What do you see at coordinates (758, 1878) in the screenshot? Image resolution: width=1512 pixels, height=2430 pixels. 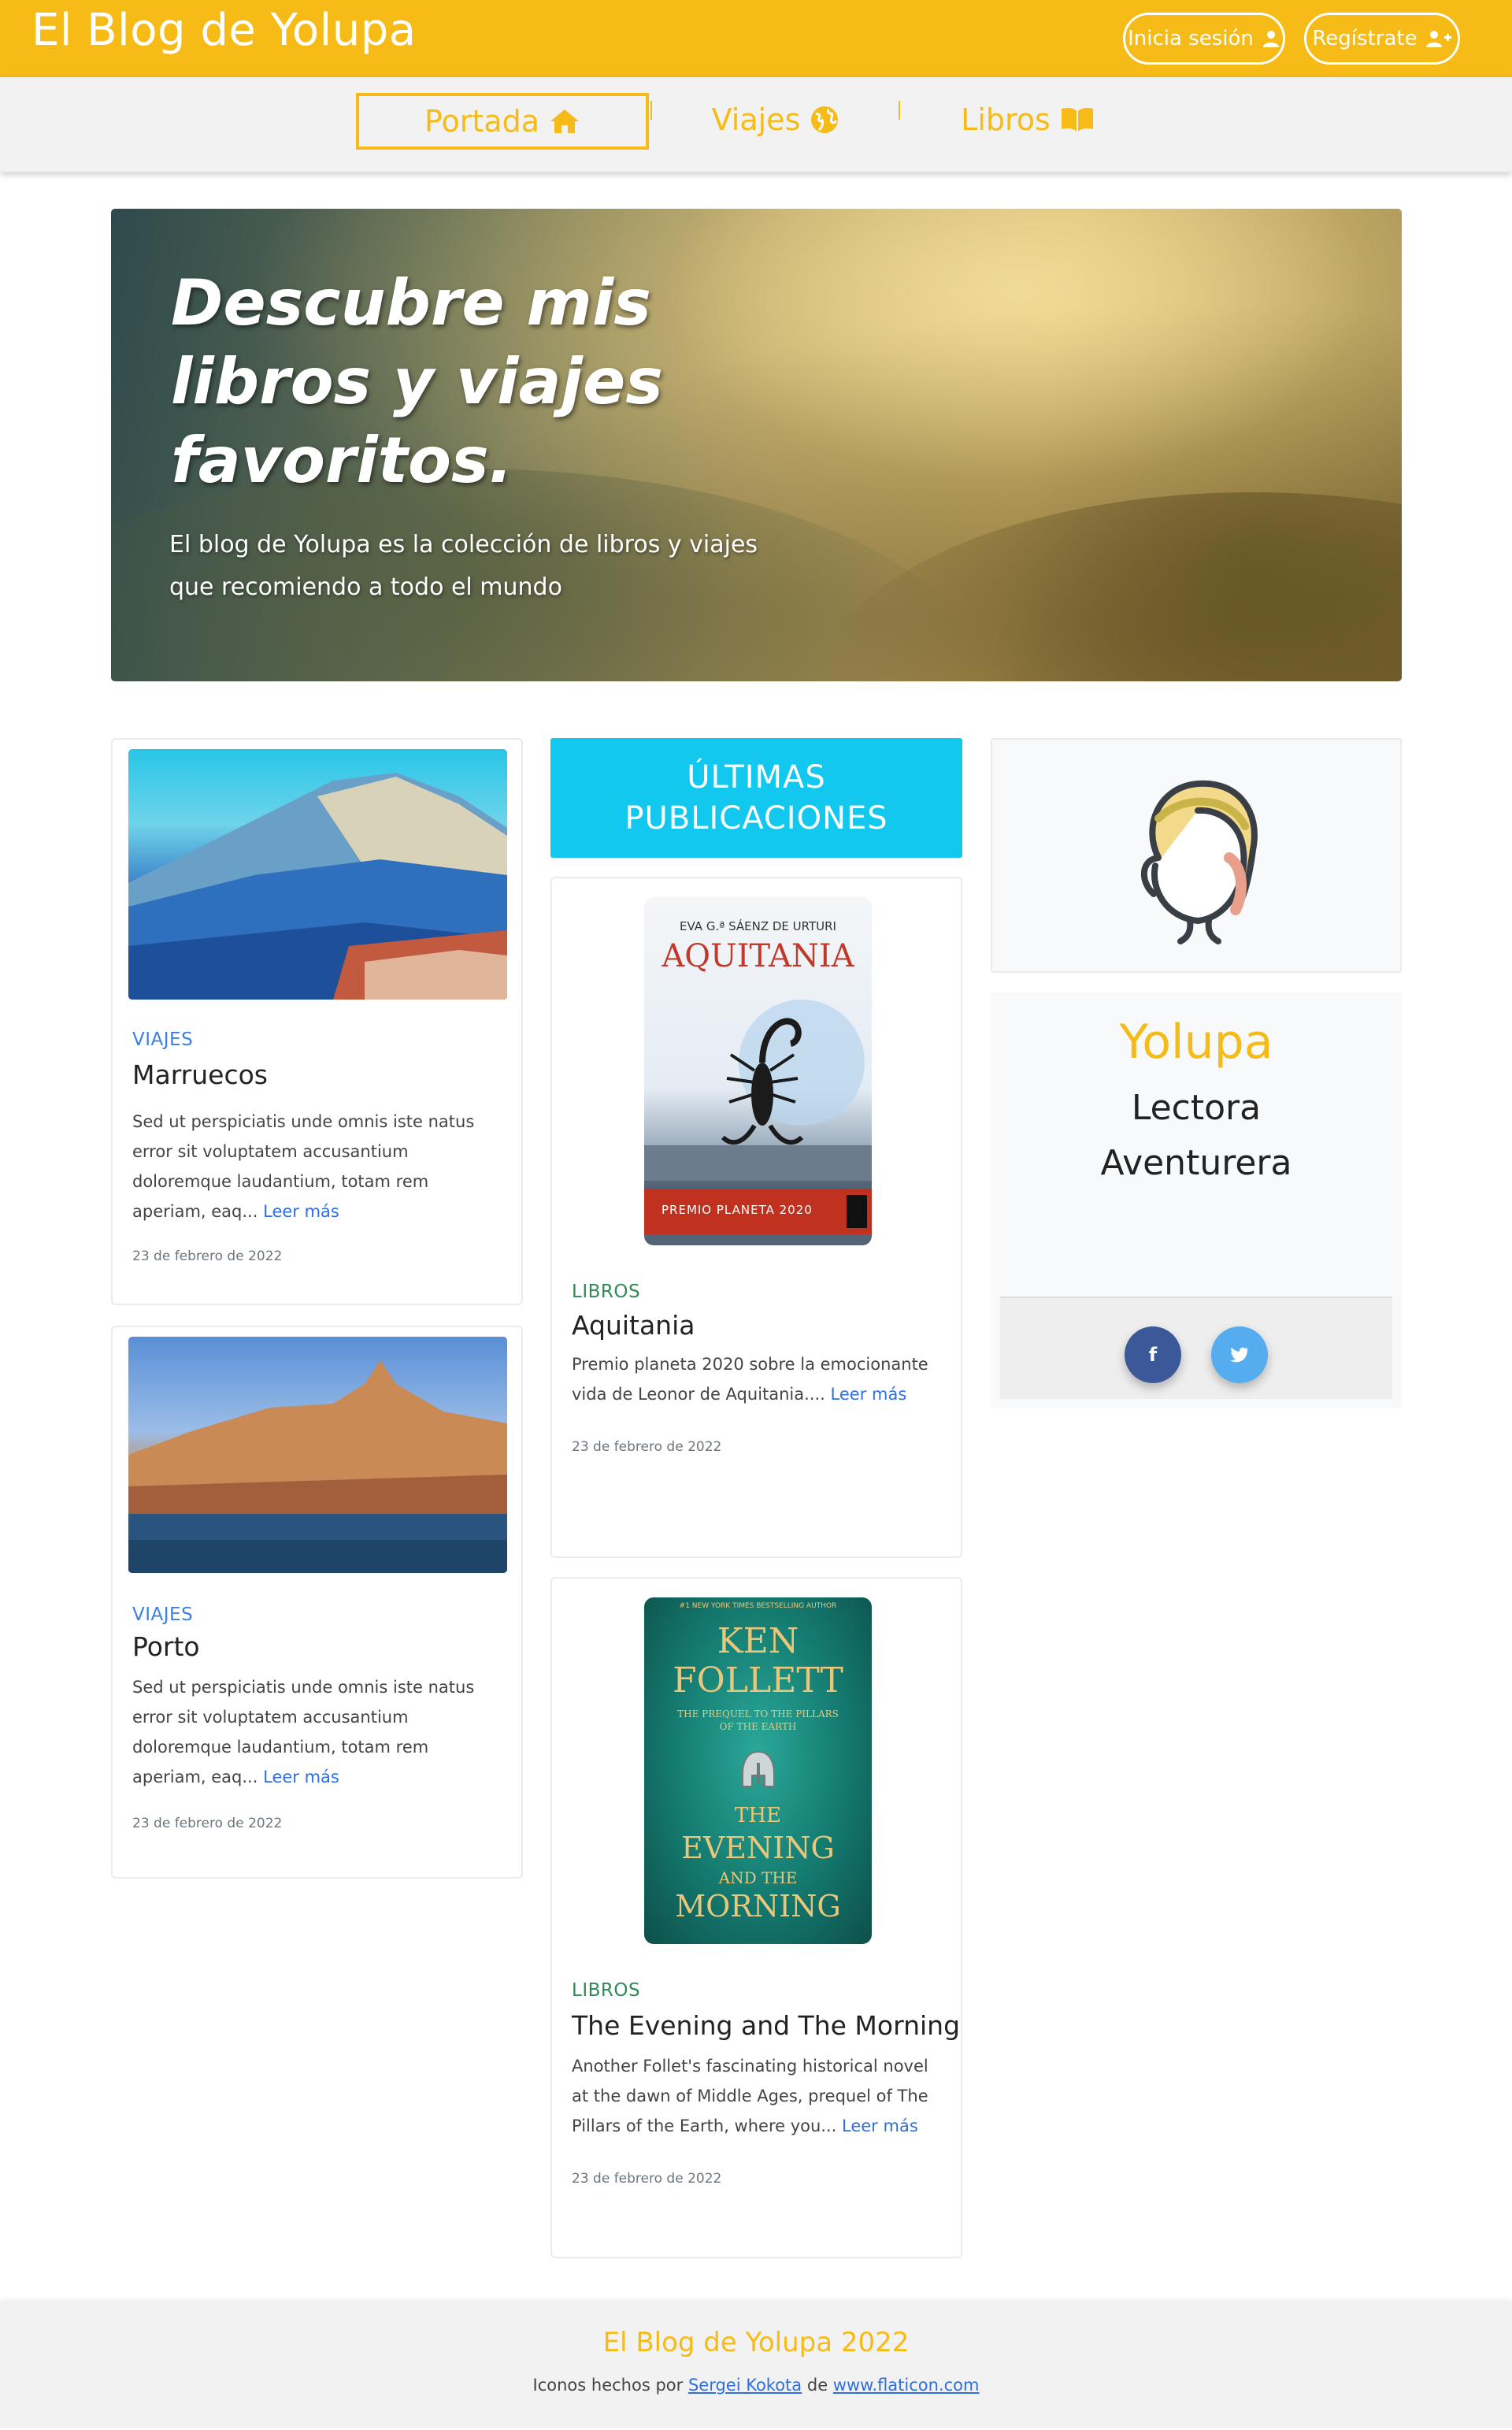 I see `cover-title-3: AND THE` at bounding box center [758, 1878].